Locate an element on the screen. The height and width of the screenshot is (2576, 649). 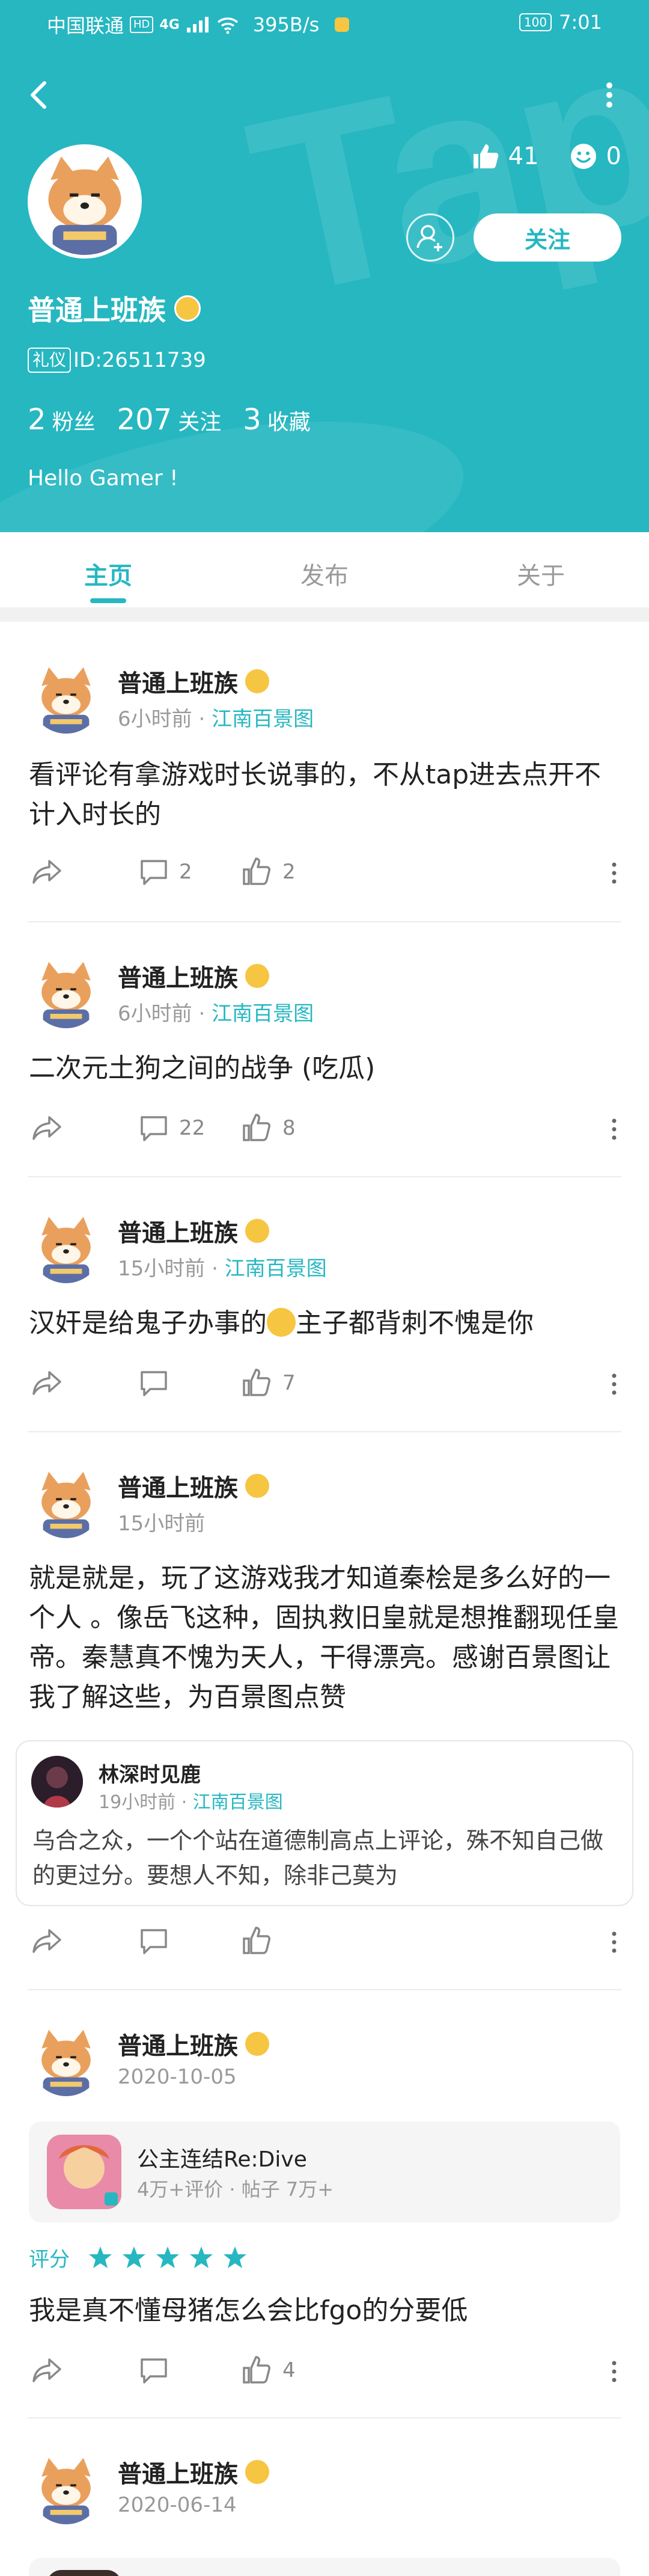
quoted-game-link: 江南百景图 is located at coordinates (238, 1802).